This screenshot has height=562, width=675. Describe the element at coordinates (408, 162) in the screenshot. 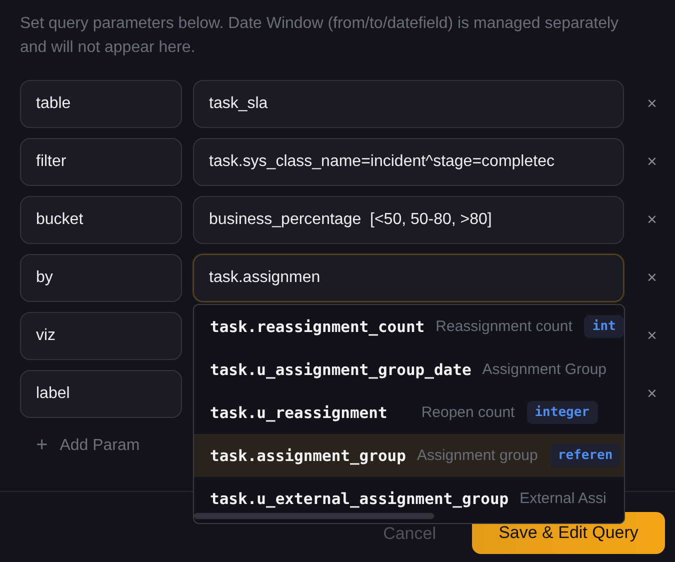

I see `param-value-field: task.sys_class_name=incident^stage=completec` at that location.